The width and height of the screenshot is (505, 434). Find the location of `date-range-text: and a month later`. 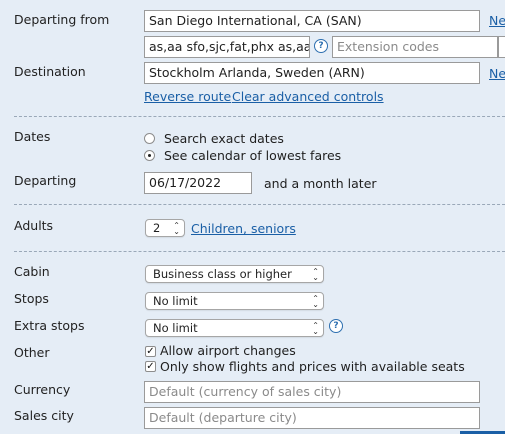

date-range-text: and a month later is located at coordinates (320, 183).